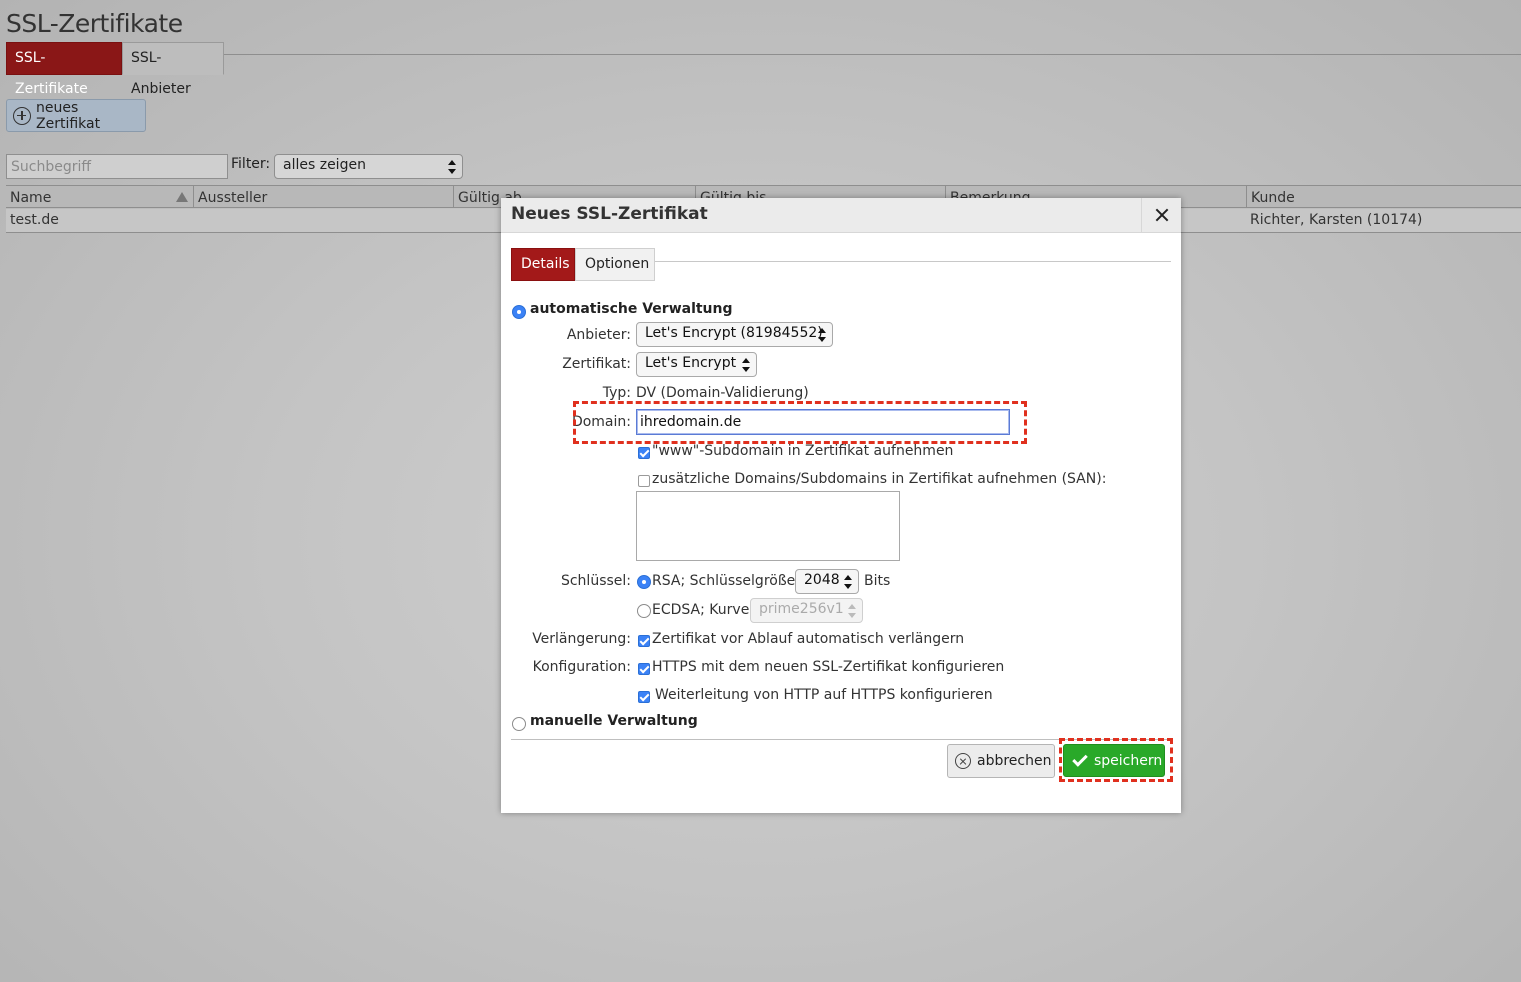 The height and width of the screenshot is (982, 1521). I want to click on tab-details: Details, so click(543, 264).